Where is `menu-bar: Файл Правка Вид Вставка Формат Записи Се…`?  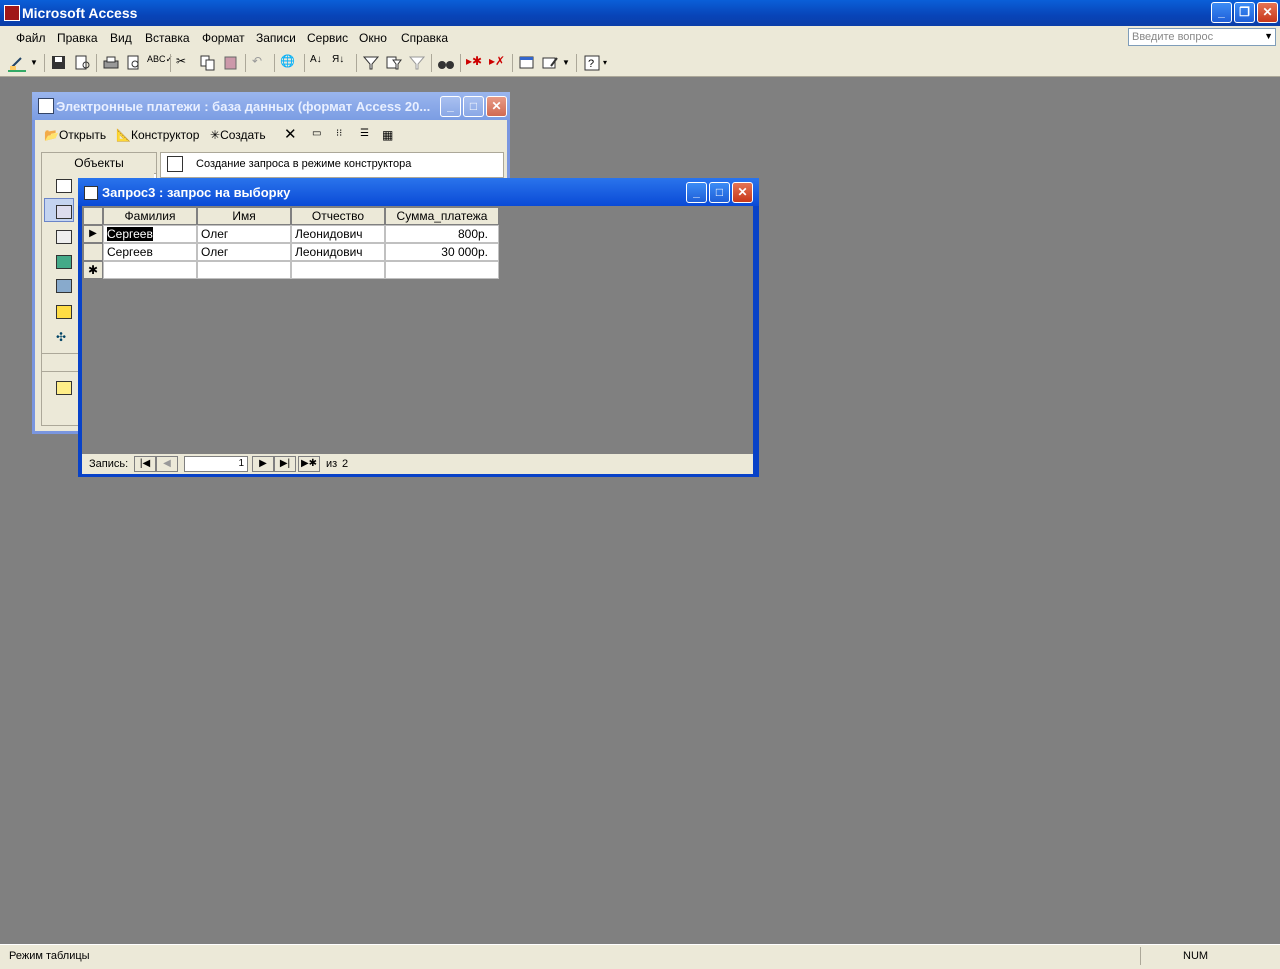 menu-bar: Файл Правка Вид Вставка Формат Записи Се… is located at coordinates (640, 38).